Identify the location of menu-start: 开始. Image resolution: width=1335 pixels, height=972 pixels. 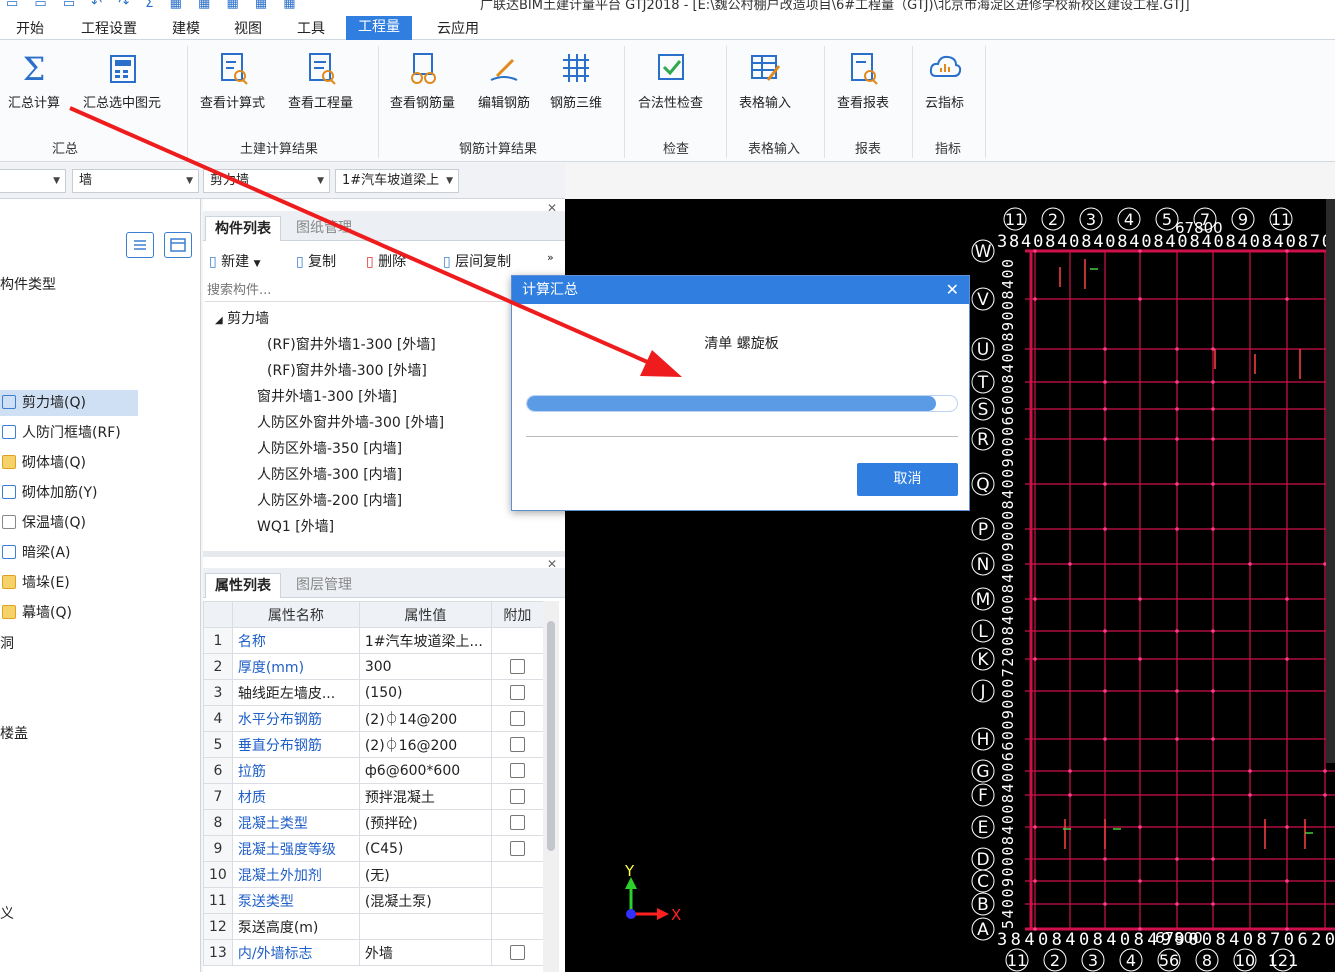
(30, 28).